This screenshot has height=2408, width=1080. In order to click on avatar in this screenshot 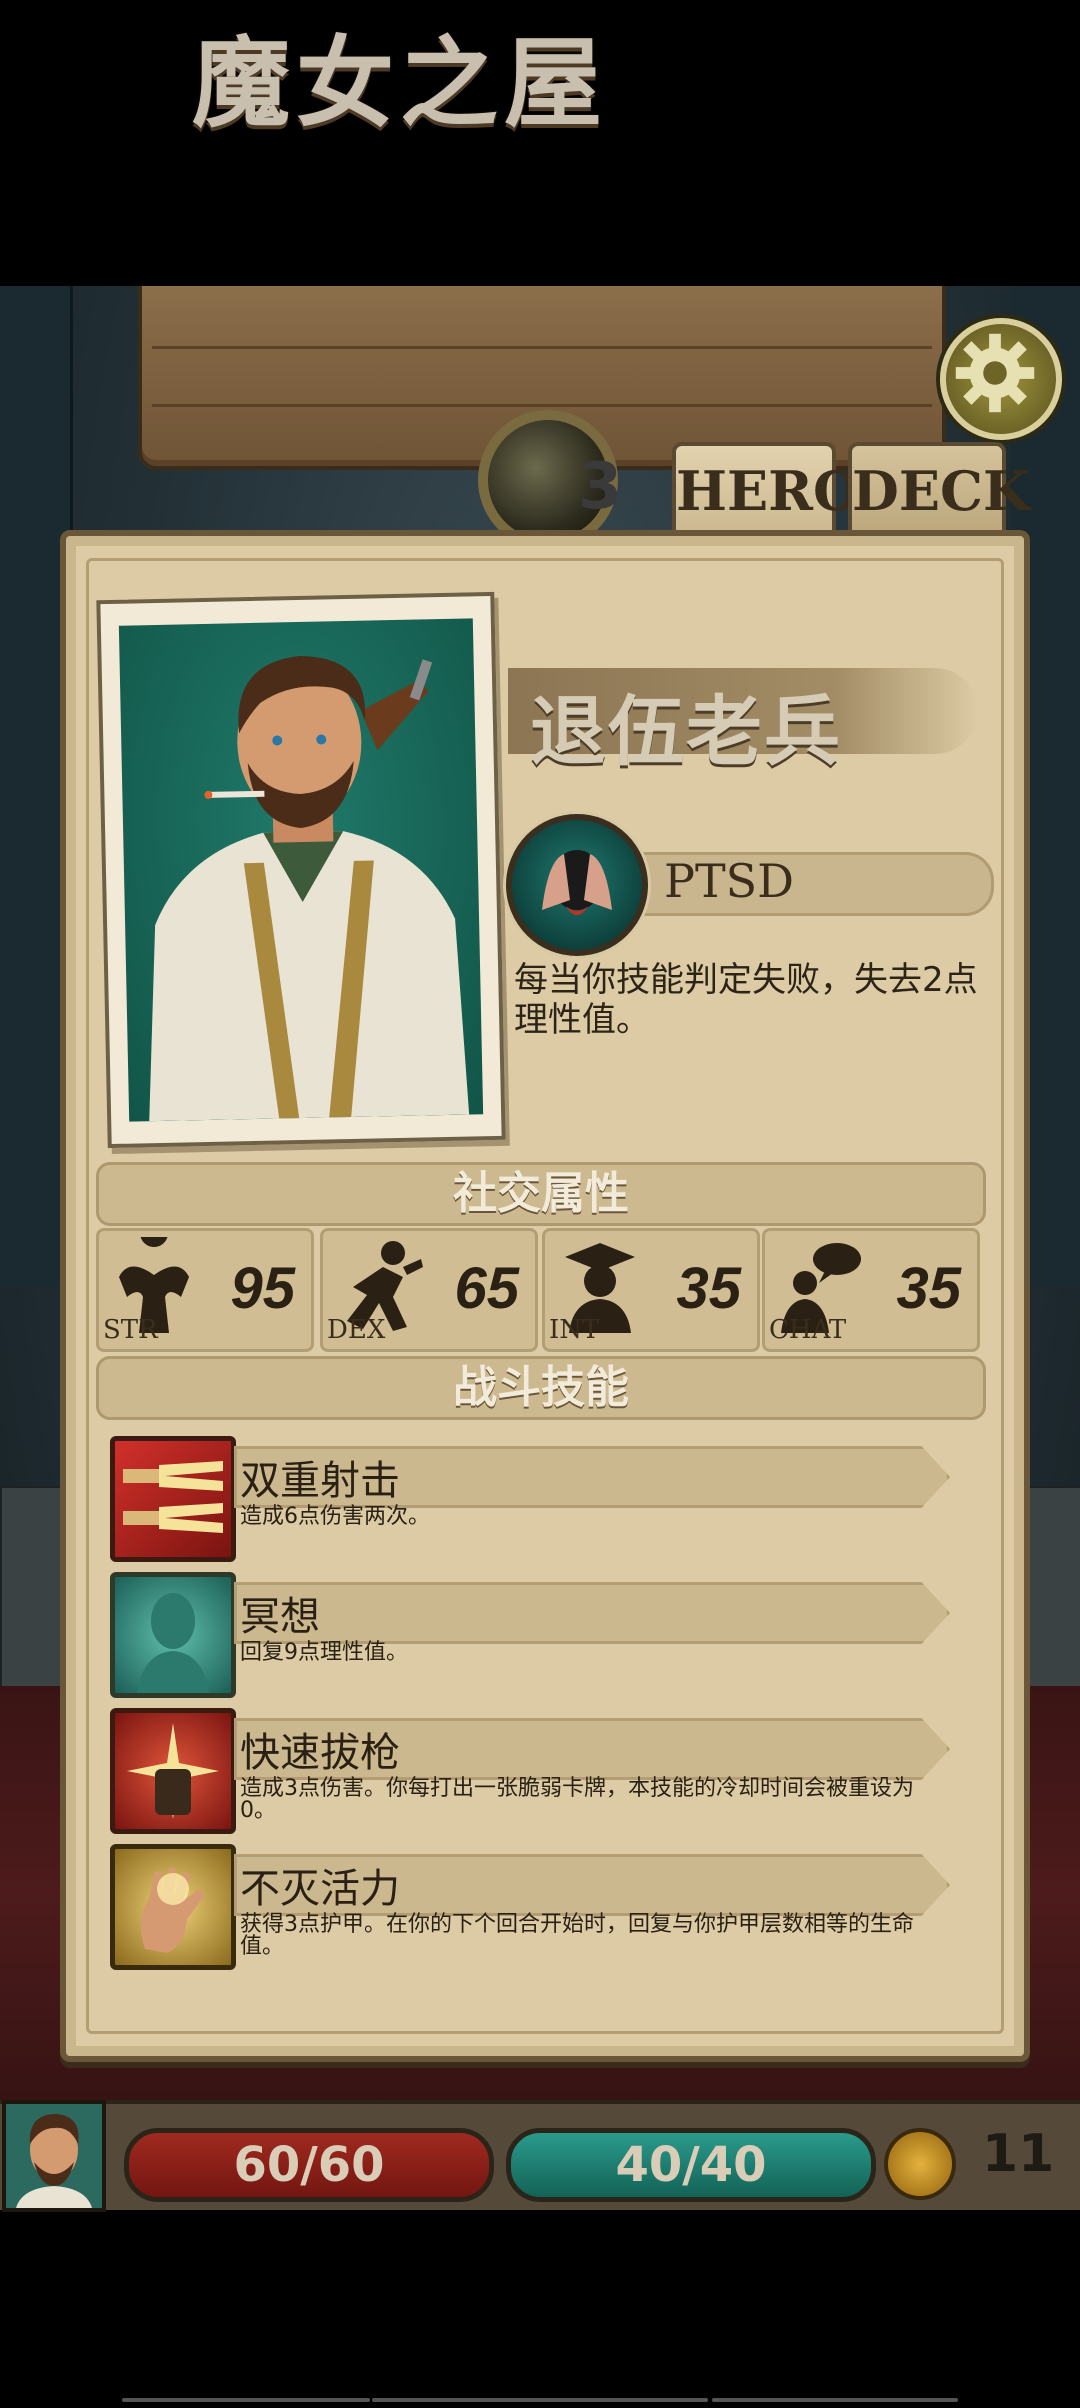, I will do `click(54, 2156)`.